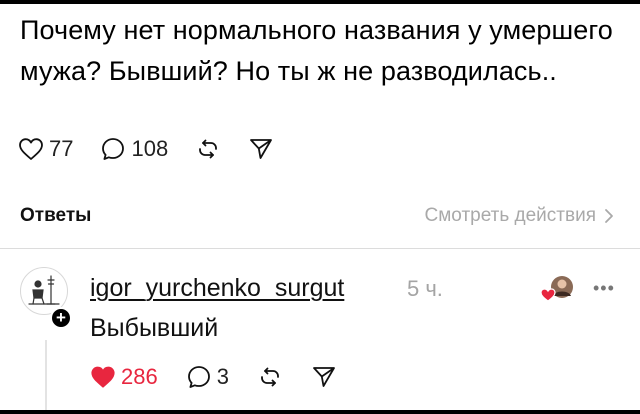 Image resolution: width=640 pixels, height=414 pixels. Describe the element at coordinates (604, 288) in the screenshot. I see `more-dots-icon: •••` at that location.